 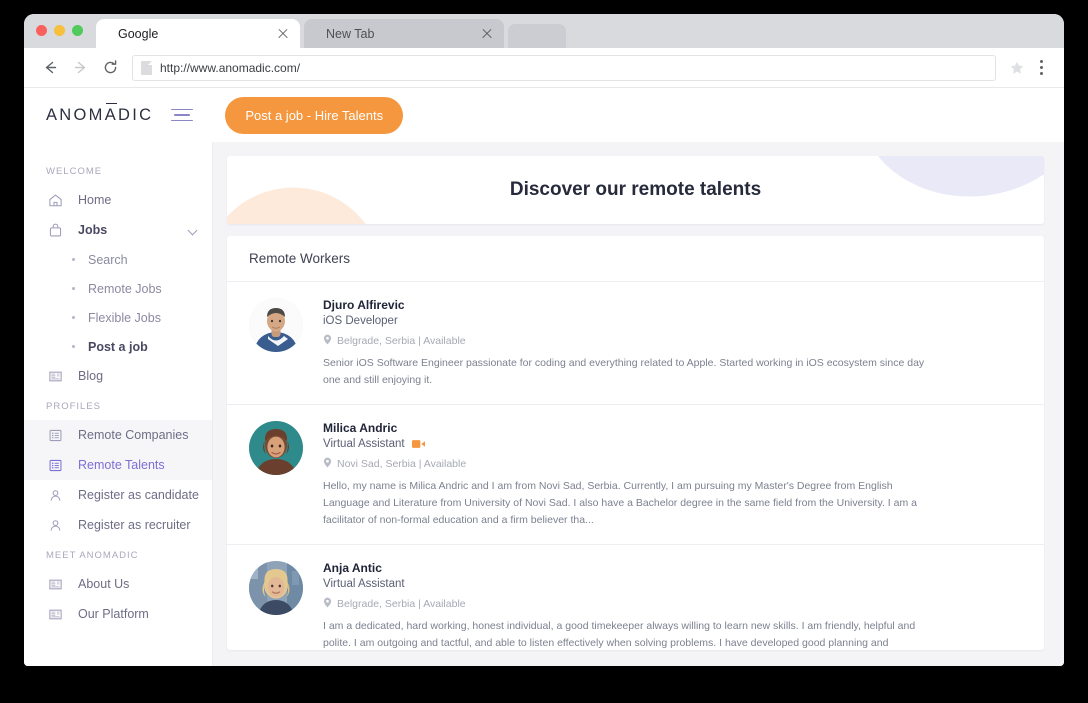 I want to click on address-bar: http://www.anomadic.com/, so click(x=564, y=67).